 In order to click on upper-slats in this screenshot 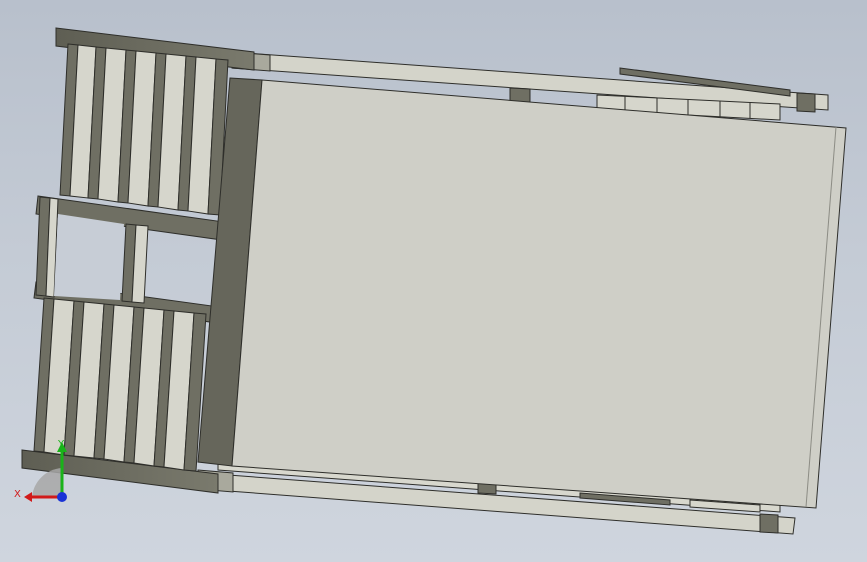, I will do `click(144, 129)`.